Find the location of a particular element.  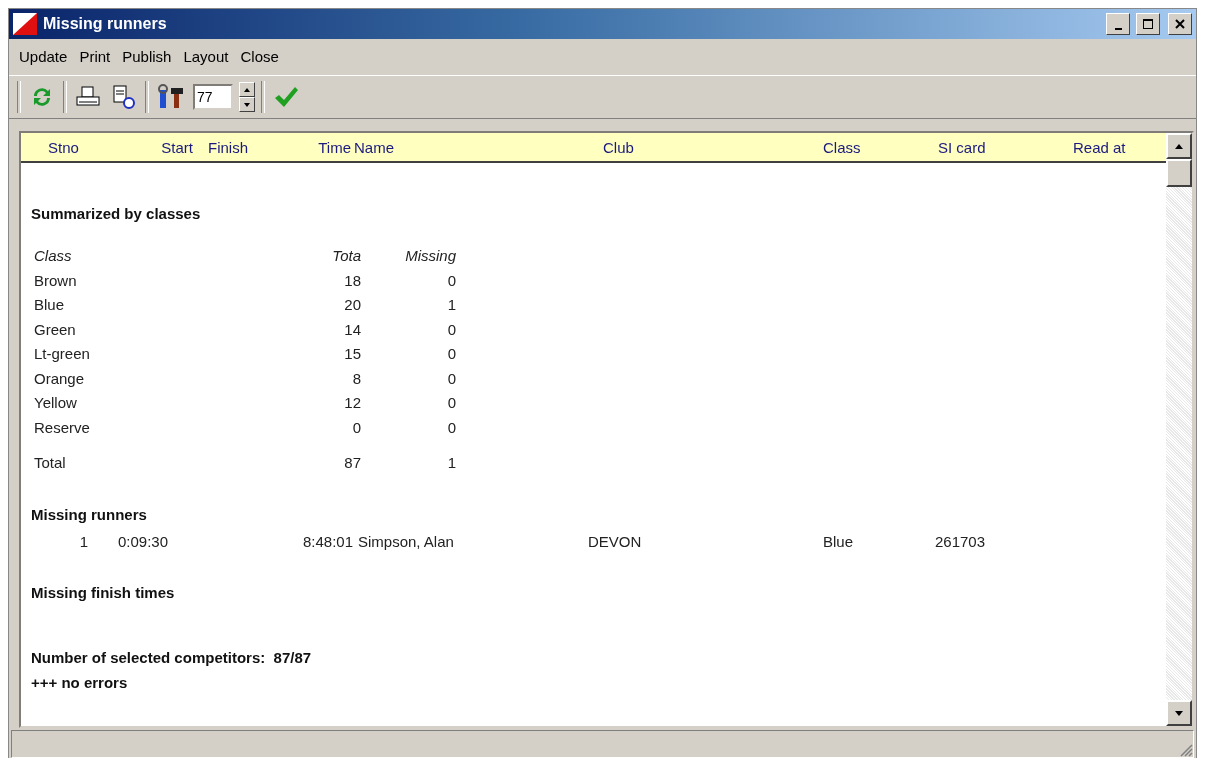

total-count: 12 is located at coordinates (352, 403).